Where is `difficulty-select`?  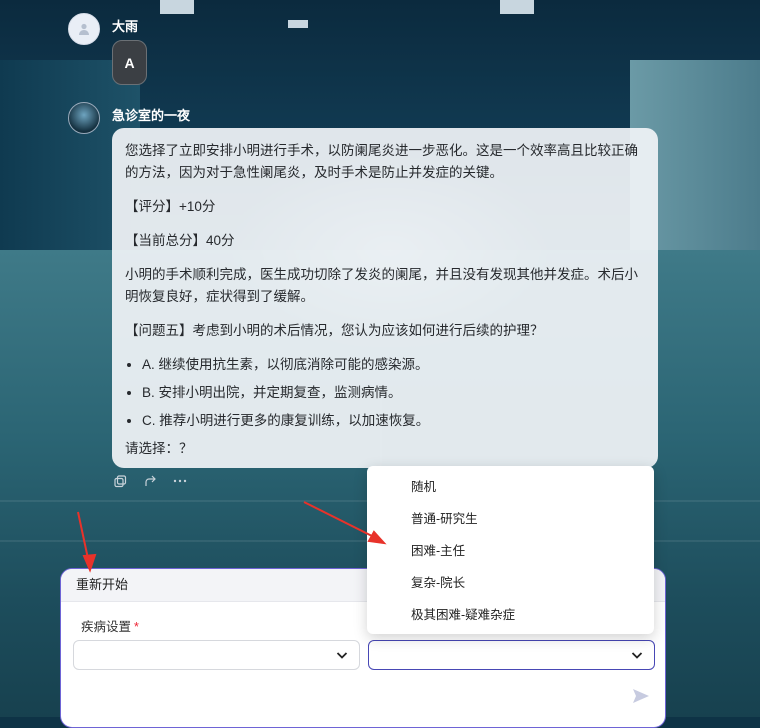
difficulty-select is located at coordinates (511, 655).